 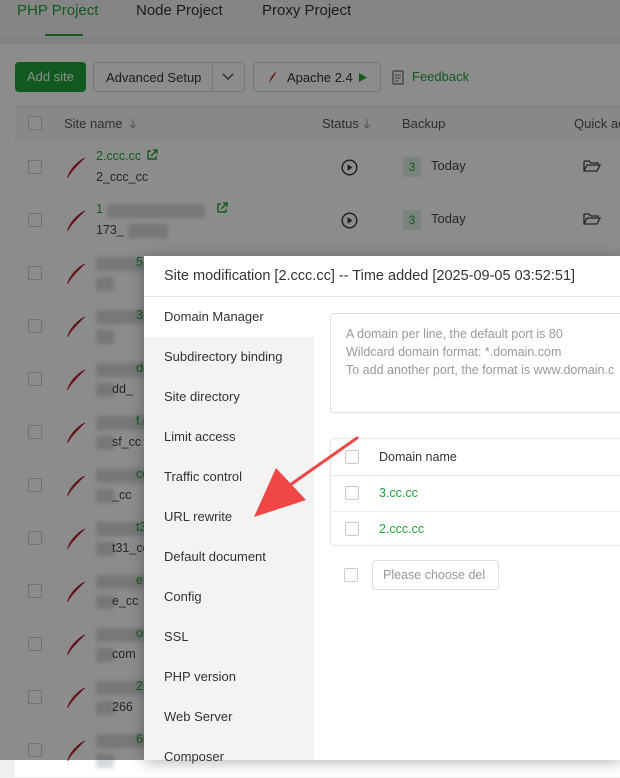 I want to click on annotation-arrow-head, so click(x=280, y=492).